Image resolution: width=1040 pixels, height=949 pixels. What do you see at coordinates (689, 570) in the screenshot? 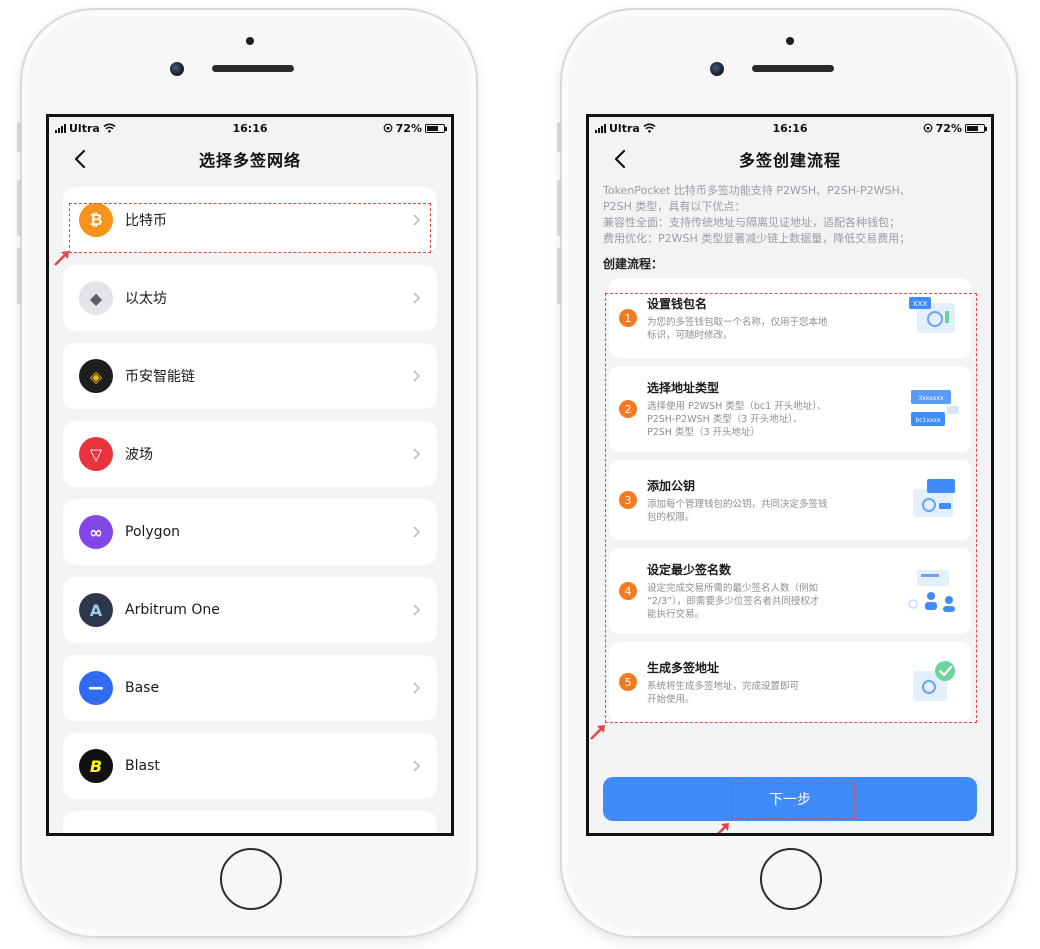
I see `step-title: 设定最少签名数` at bounding box center [689, 570].